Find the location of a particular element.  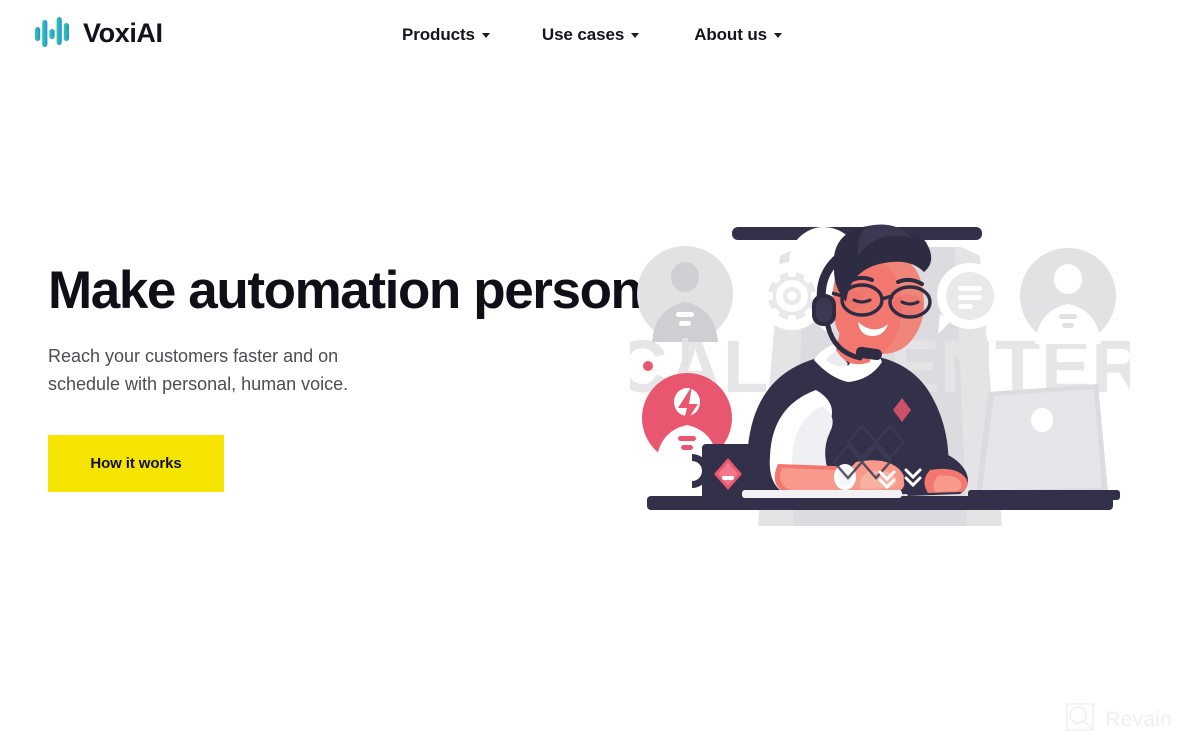

sound-bars-icon is located at coordinates (54, 33).